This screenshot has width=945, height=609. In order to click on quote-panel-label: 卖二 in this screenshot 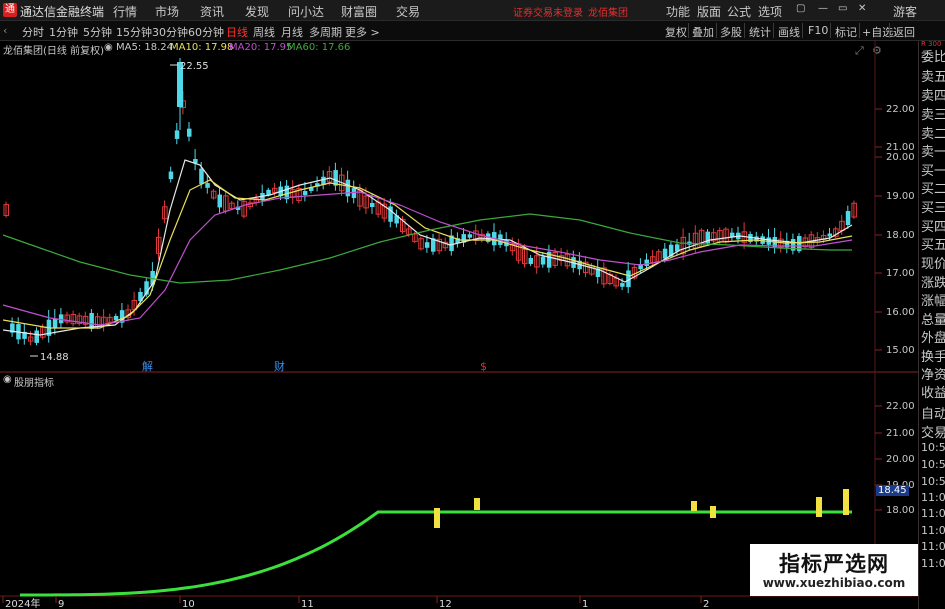, I will do `click(933, 134)`.